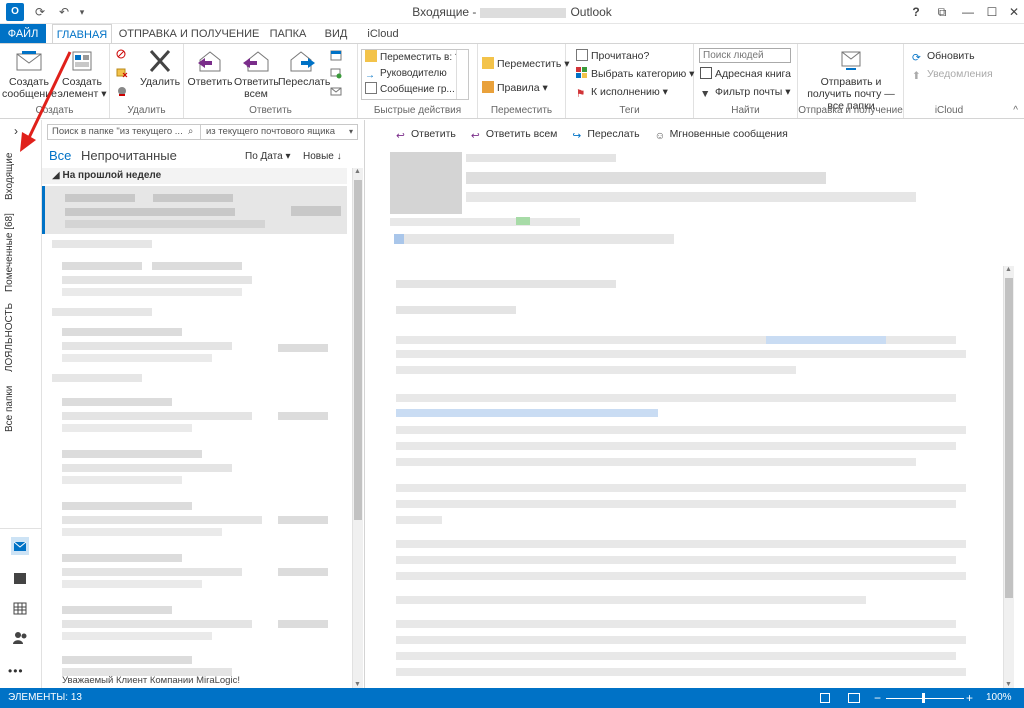 The width and height of the screenshot is (1024, 708). What do you see at coordinates (9, 252) in the screenshot?
I see `nav-folder-flagged: Помеченные [68]` at bounding box center [9, 252].